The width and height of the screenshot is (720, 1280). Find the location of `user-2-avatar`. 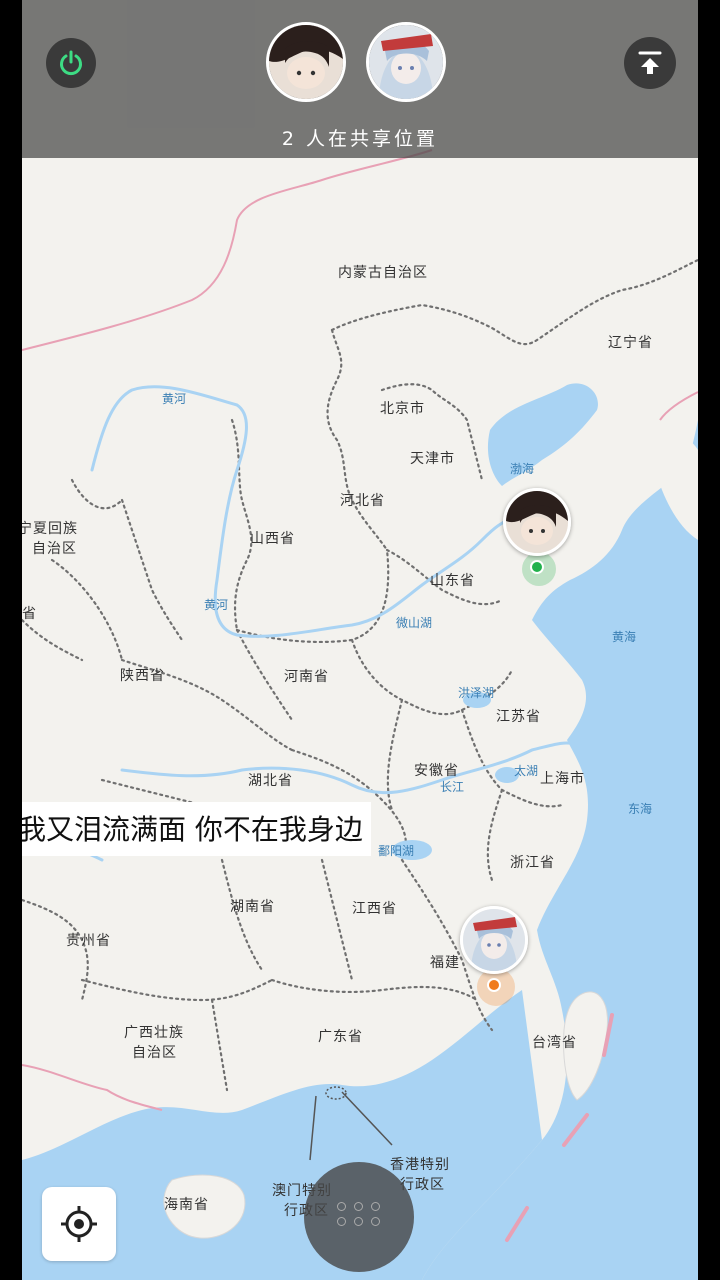

user-2-avatar is located at coordinates (406, 62).